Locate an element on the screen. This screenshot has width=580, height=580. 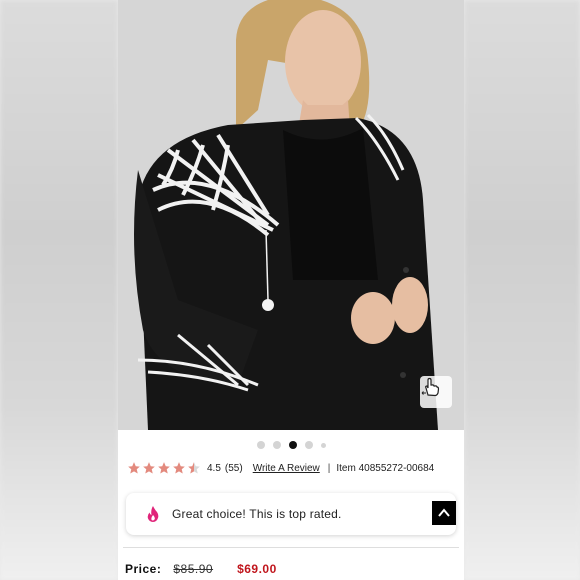
image-pagination is located at coordinates (291, 445).